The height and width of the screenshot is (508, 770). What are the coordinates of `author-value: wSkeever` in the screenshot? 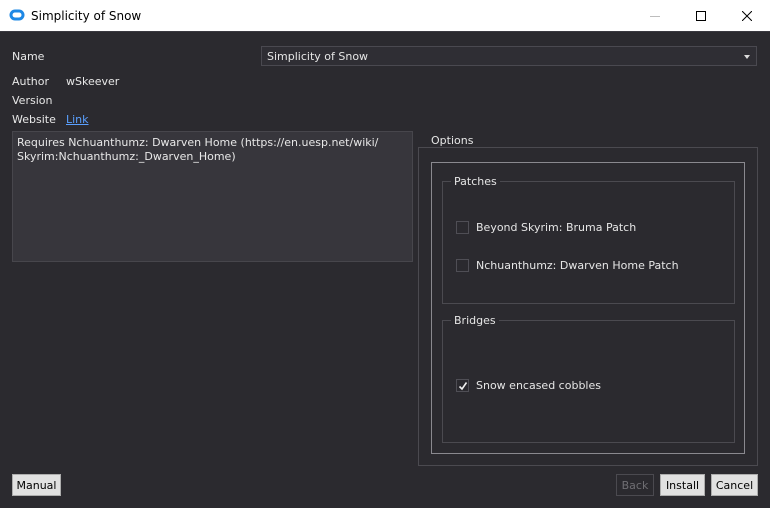 It's located at (93, 81).